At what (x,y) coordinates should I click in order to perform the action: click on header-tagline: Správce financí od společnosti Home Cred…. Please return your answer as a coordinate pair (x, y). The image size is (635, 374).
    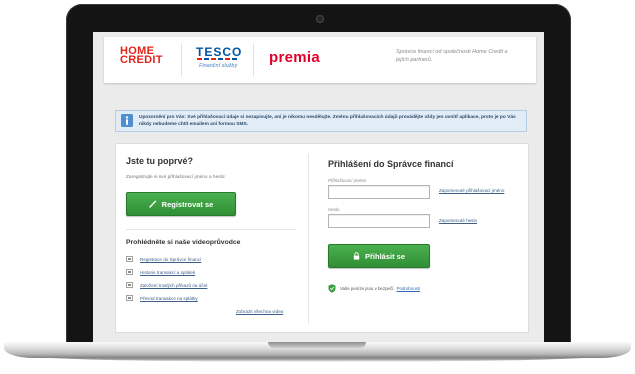
    Looking at the image, I should click on (452, 56).